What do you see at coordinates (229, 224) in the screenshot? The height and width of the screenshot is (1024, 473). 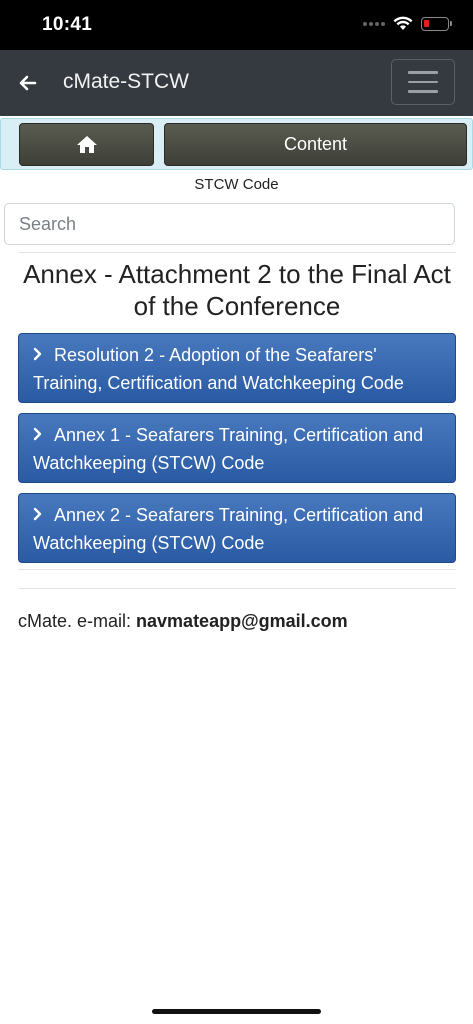 I see `search-input` at bounding box center [229, 224].